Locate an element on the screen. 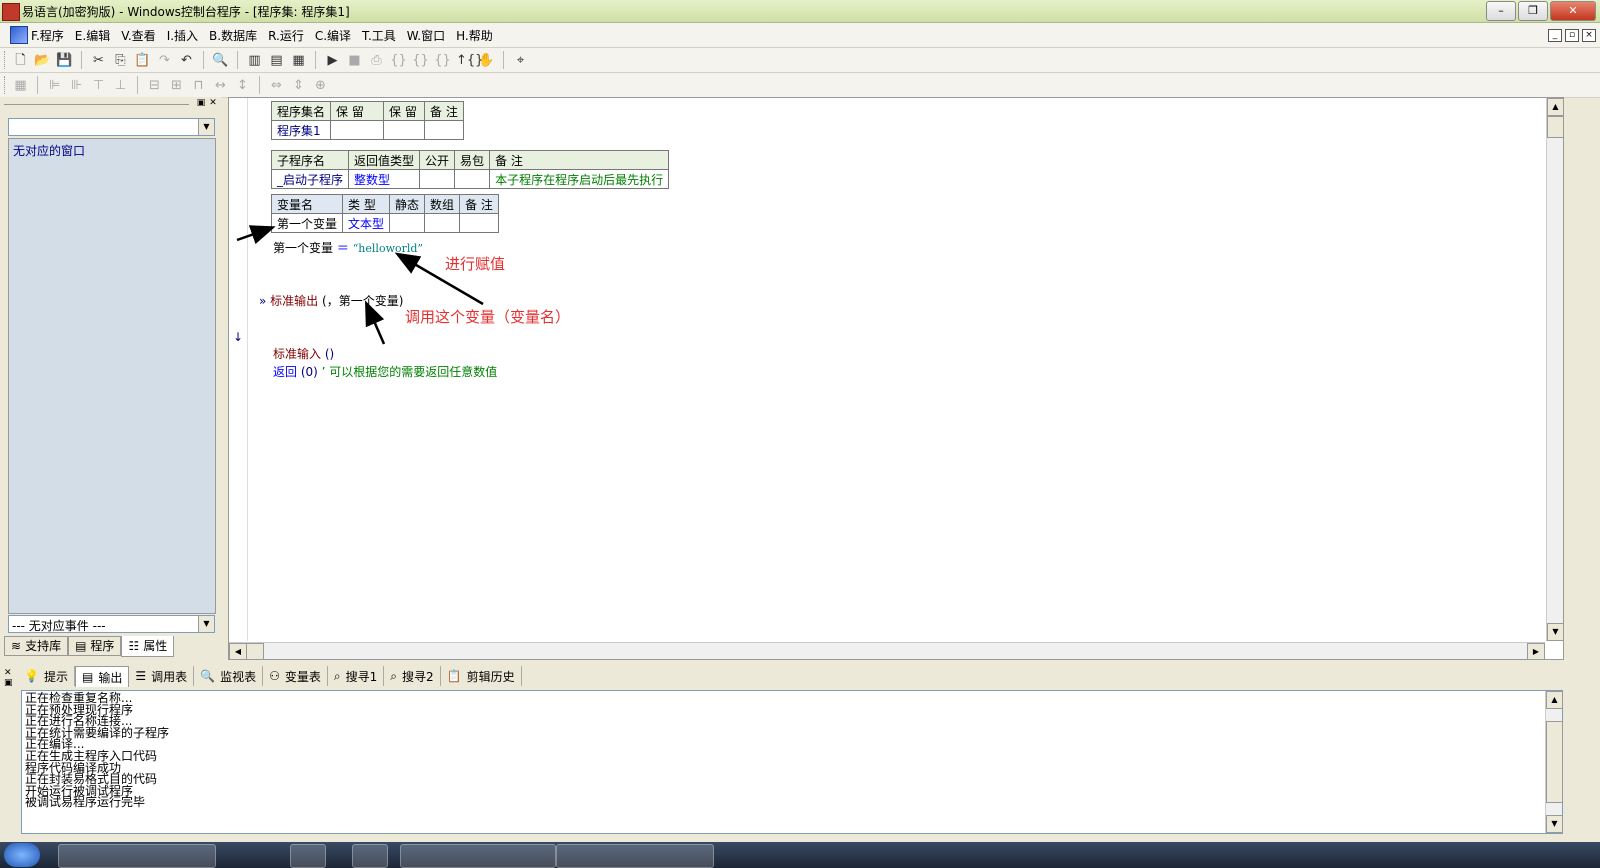 The width and height of the screenshot is (1600, 868). tab-output: ▤ 输出 is located at coordinates (102, 676).